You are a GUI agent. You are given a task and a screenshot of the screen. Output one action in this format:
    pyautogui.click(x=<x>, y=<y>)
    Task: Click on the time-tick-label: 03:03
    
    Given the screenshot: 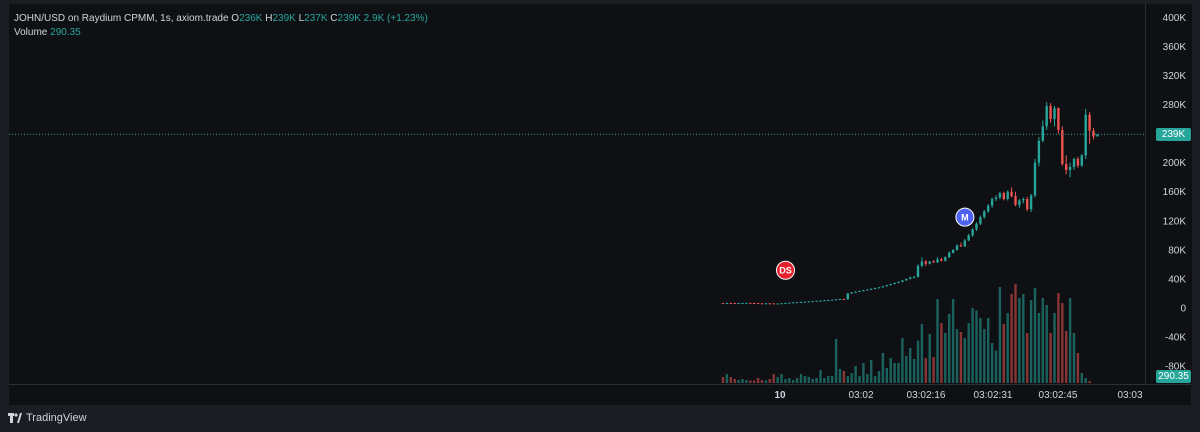 What is the action you would take?
    pyautogui.click(x=1129, y=395)
    